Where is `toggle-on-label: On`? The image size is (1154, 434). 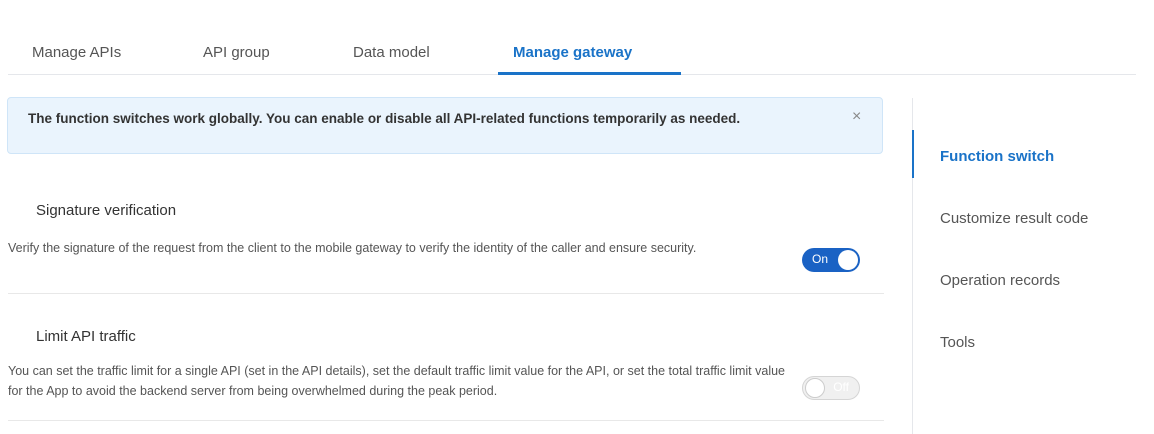 toggle-on-label: On is located at coordinates (820, 259).